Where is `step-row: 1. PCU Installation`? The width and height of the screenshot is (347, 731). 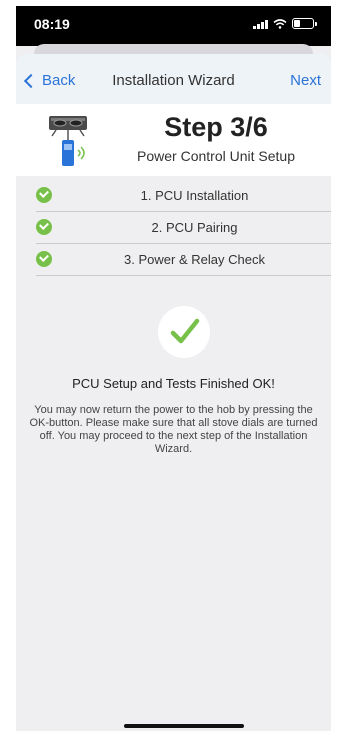
step-row: 1. PCU Installation is located at coordinates (183, 196).